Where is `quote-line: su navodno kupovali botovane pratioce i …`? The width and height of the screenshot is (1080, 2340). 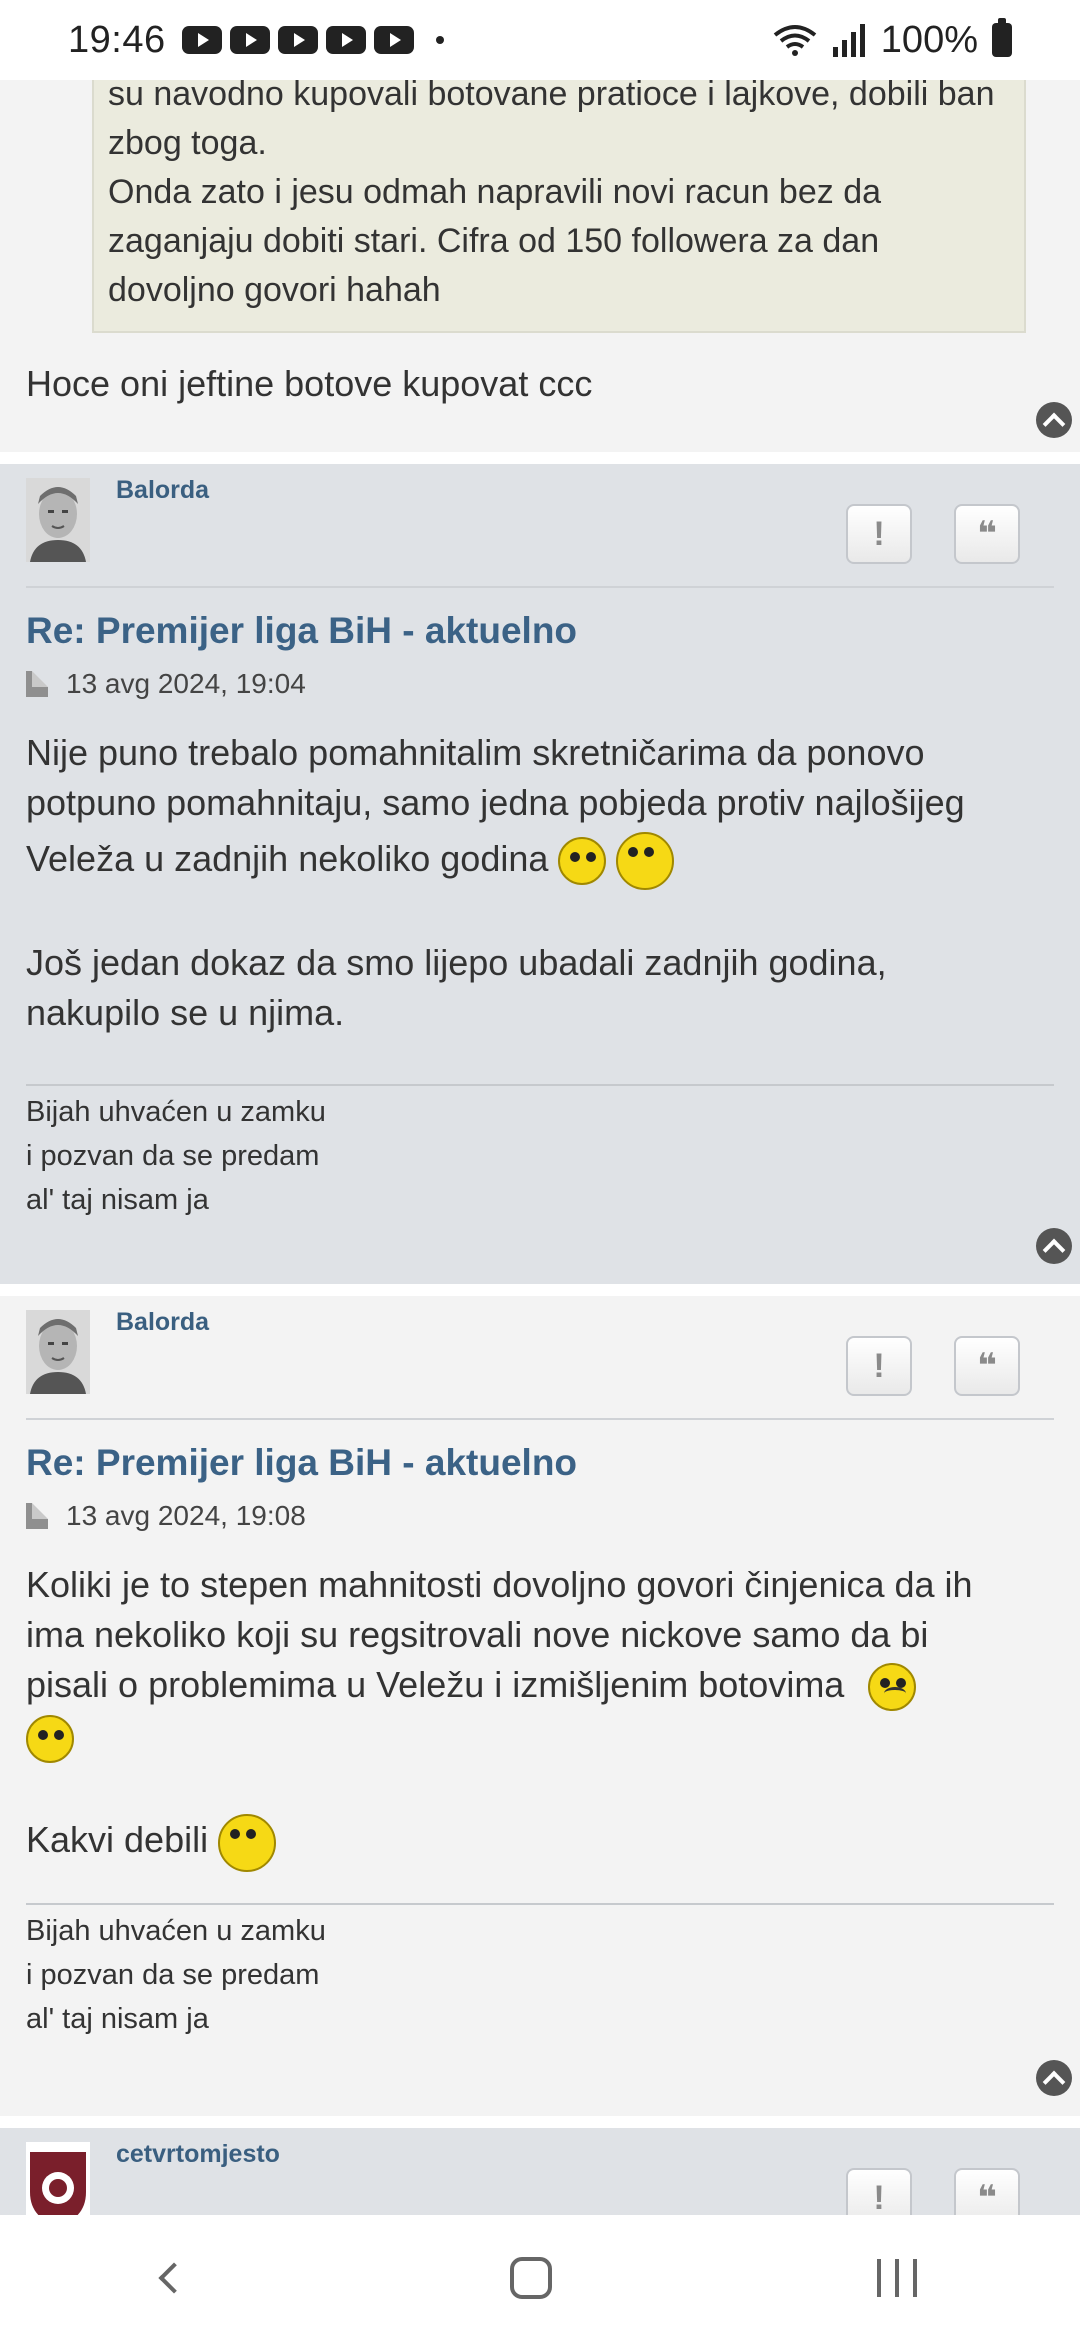 quote-line: su navodno kupovali botovane pratioce i … is located at coordinates (551, 96).